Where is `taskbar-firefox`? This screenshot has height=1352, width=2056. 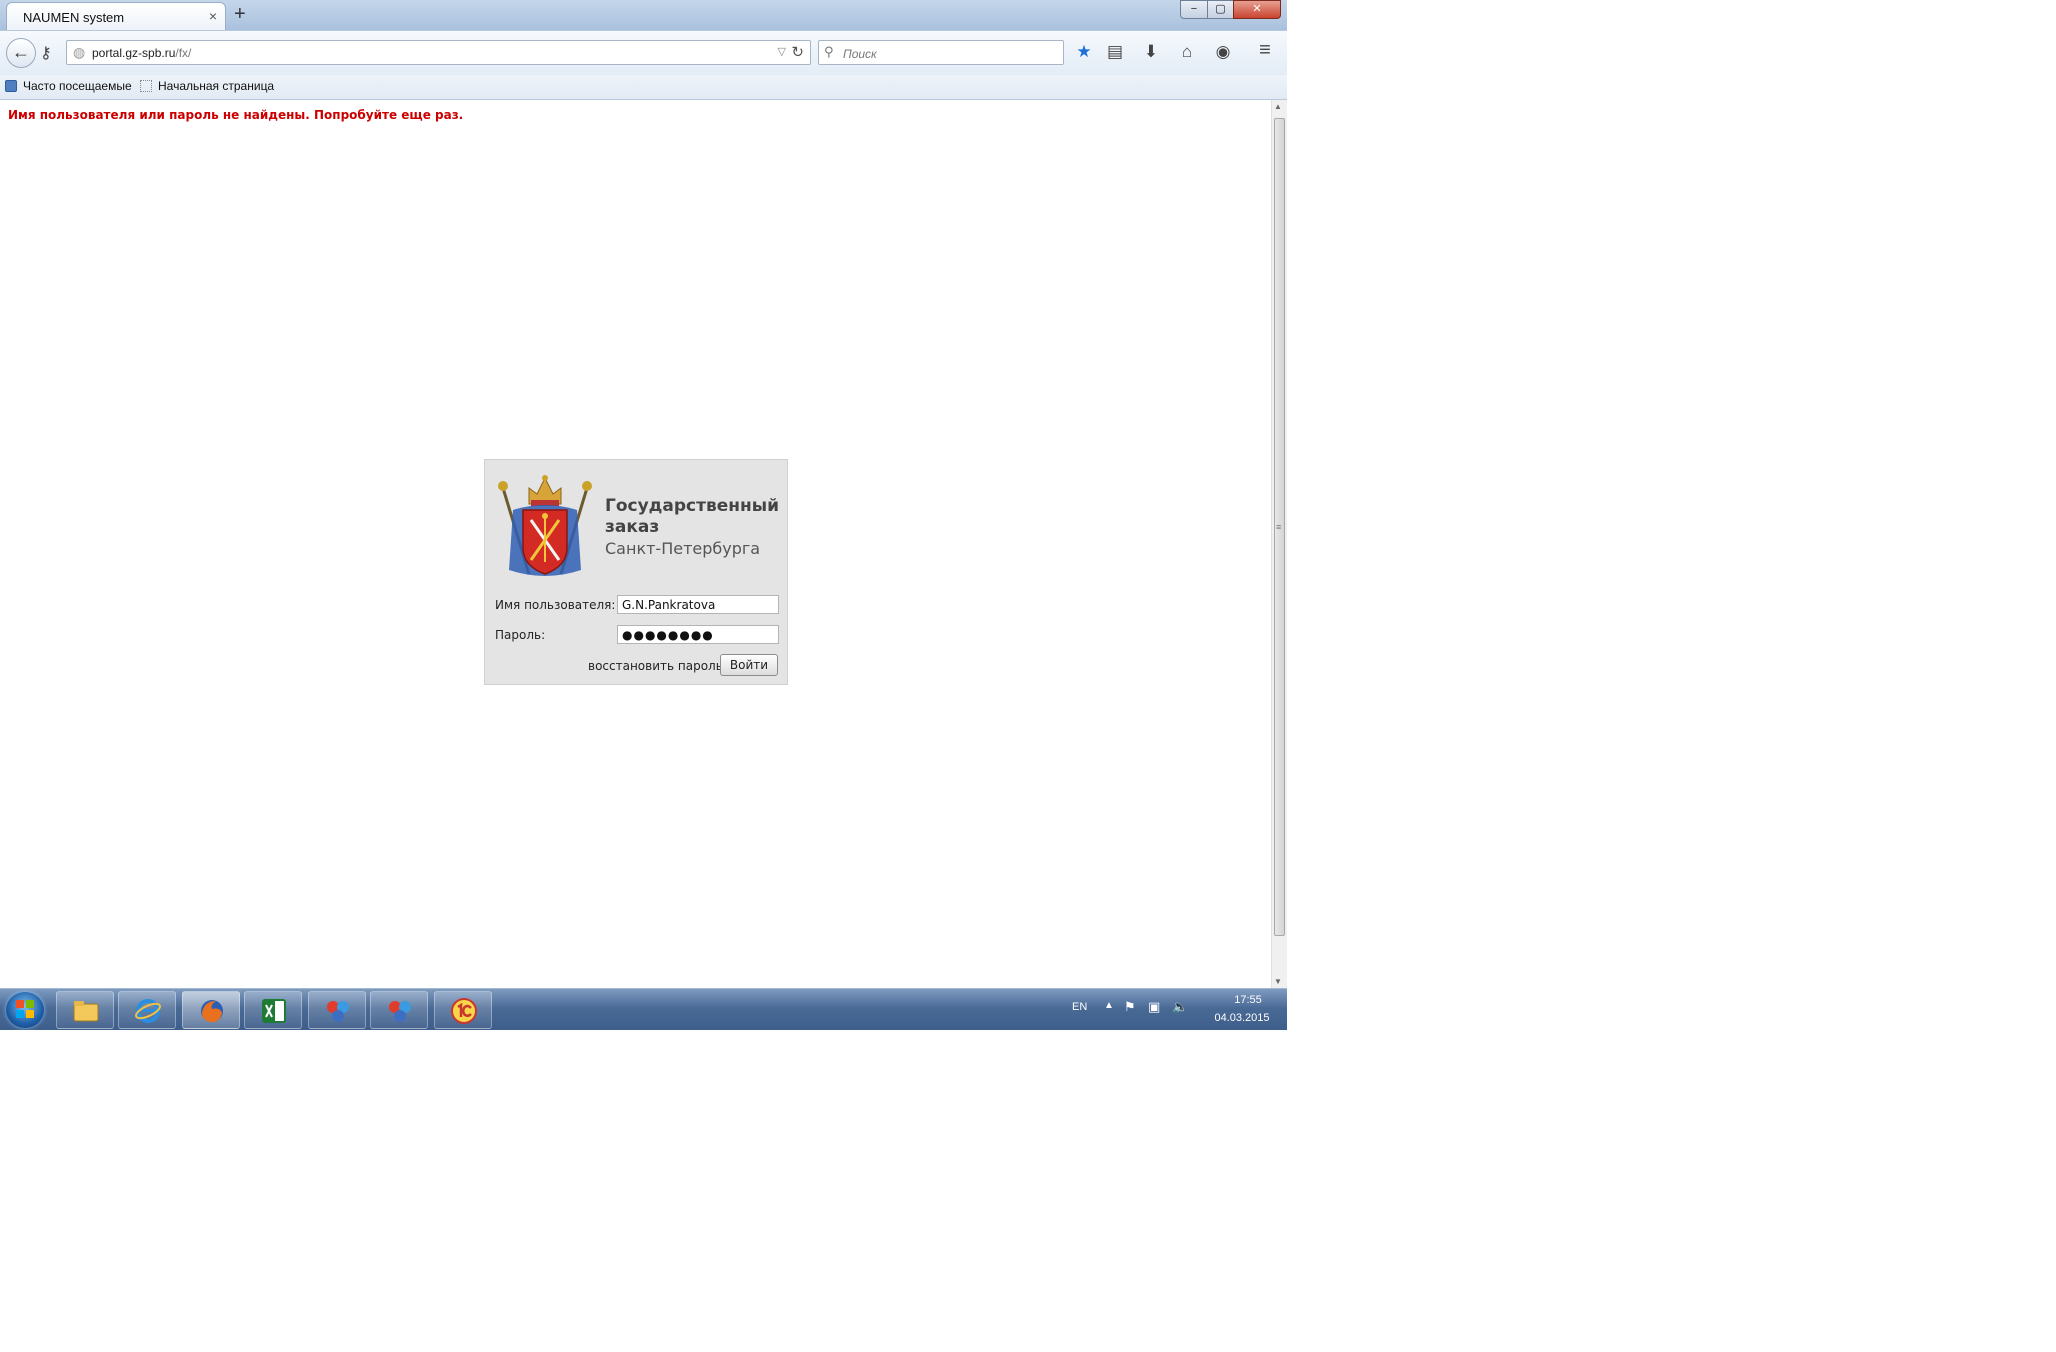
taskbar-firefox is located at coordinates (211, 1010).